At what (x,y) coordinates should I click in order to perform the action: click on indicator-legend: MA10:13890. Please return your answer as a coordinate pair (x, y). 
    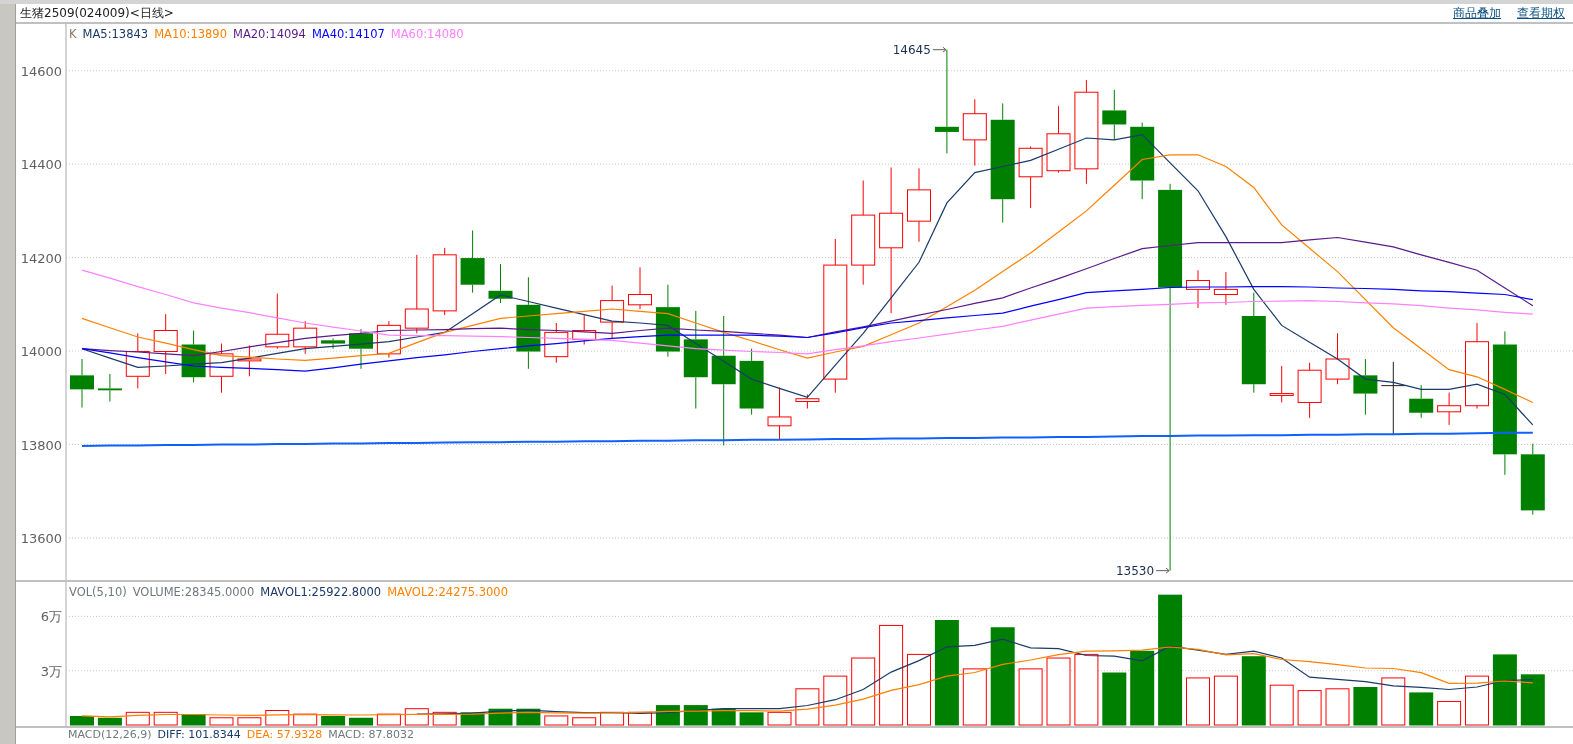
    Looking at the image, I should click on (190, 35).